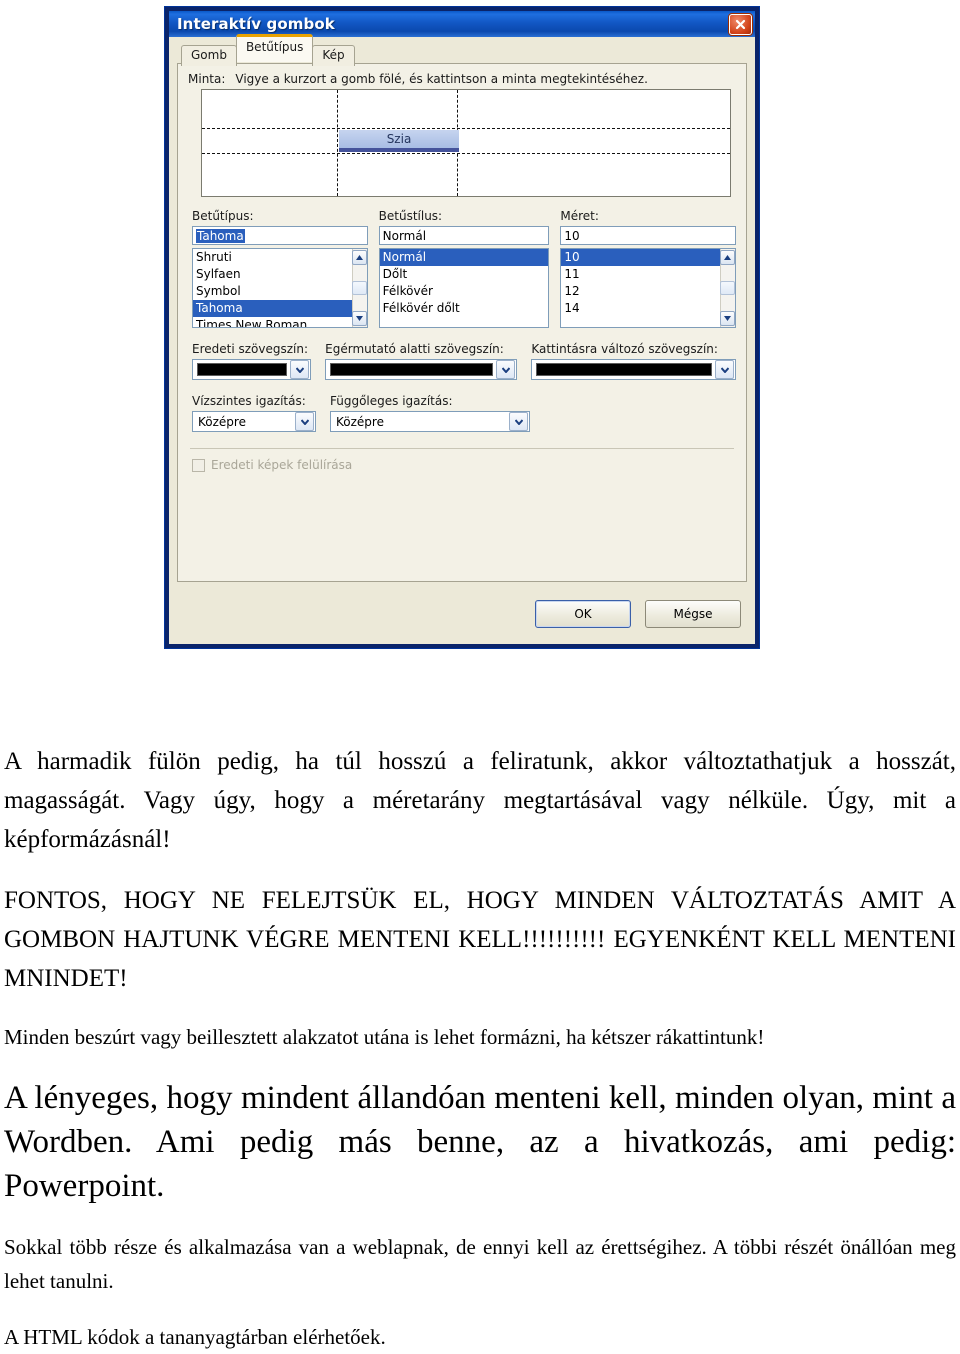 The height and width of the screenshot is (1354, 960). I want to click on list-item: 14, so click(640, 308).